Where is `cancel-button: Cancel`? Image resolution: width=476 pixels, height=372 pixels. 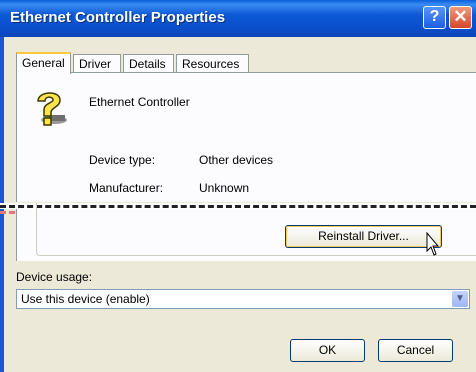 cancel-button: Cancel is located at coordinates (415, 350).